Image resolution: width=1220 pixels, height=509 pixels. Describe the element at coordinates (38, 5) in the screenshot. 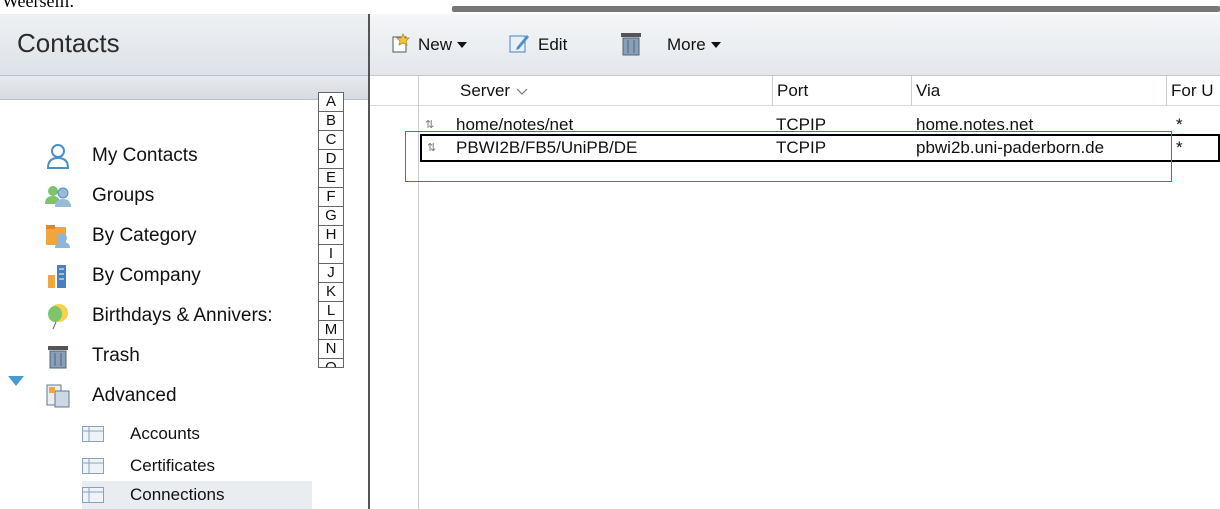

I see `cropped-text: Weerseili.` at that location.